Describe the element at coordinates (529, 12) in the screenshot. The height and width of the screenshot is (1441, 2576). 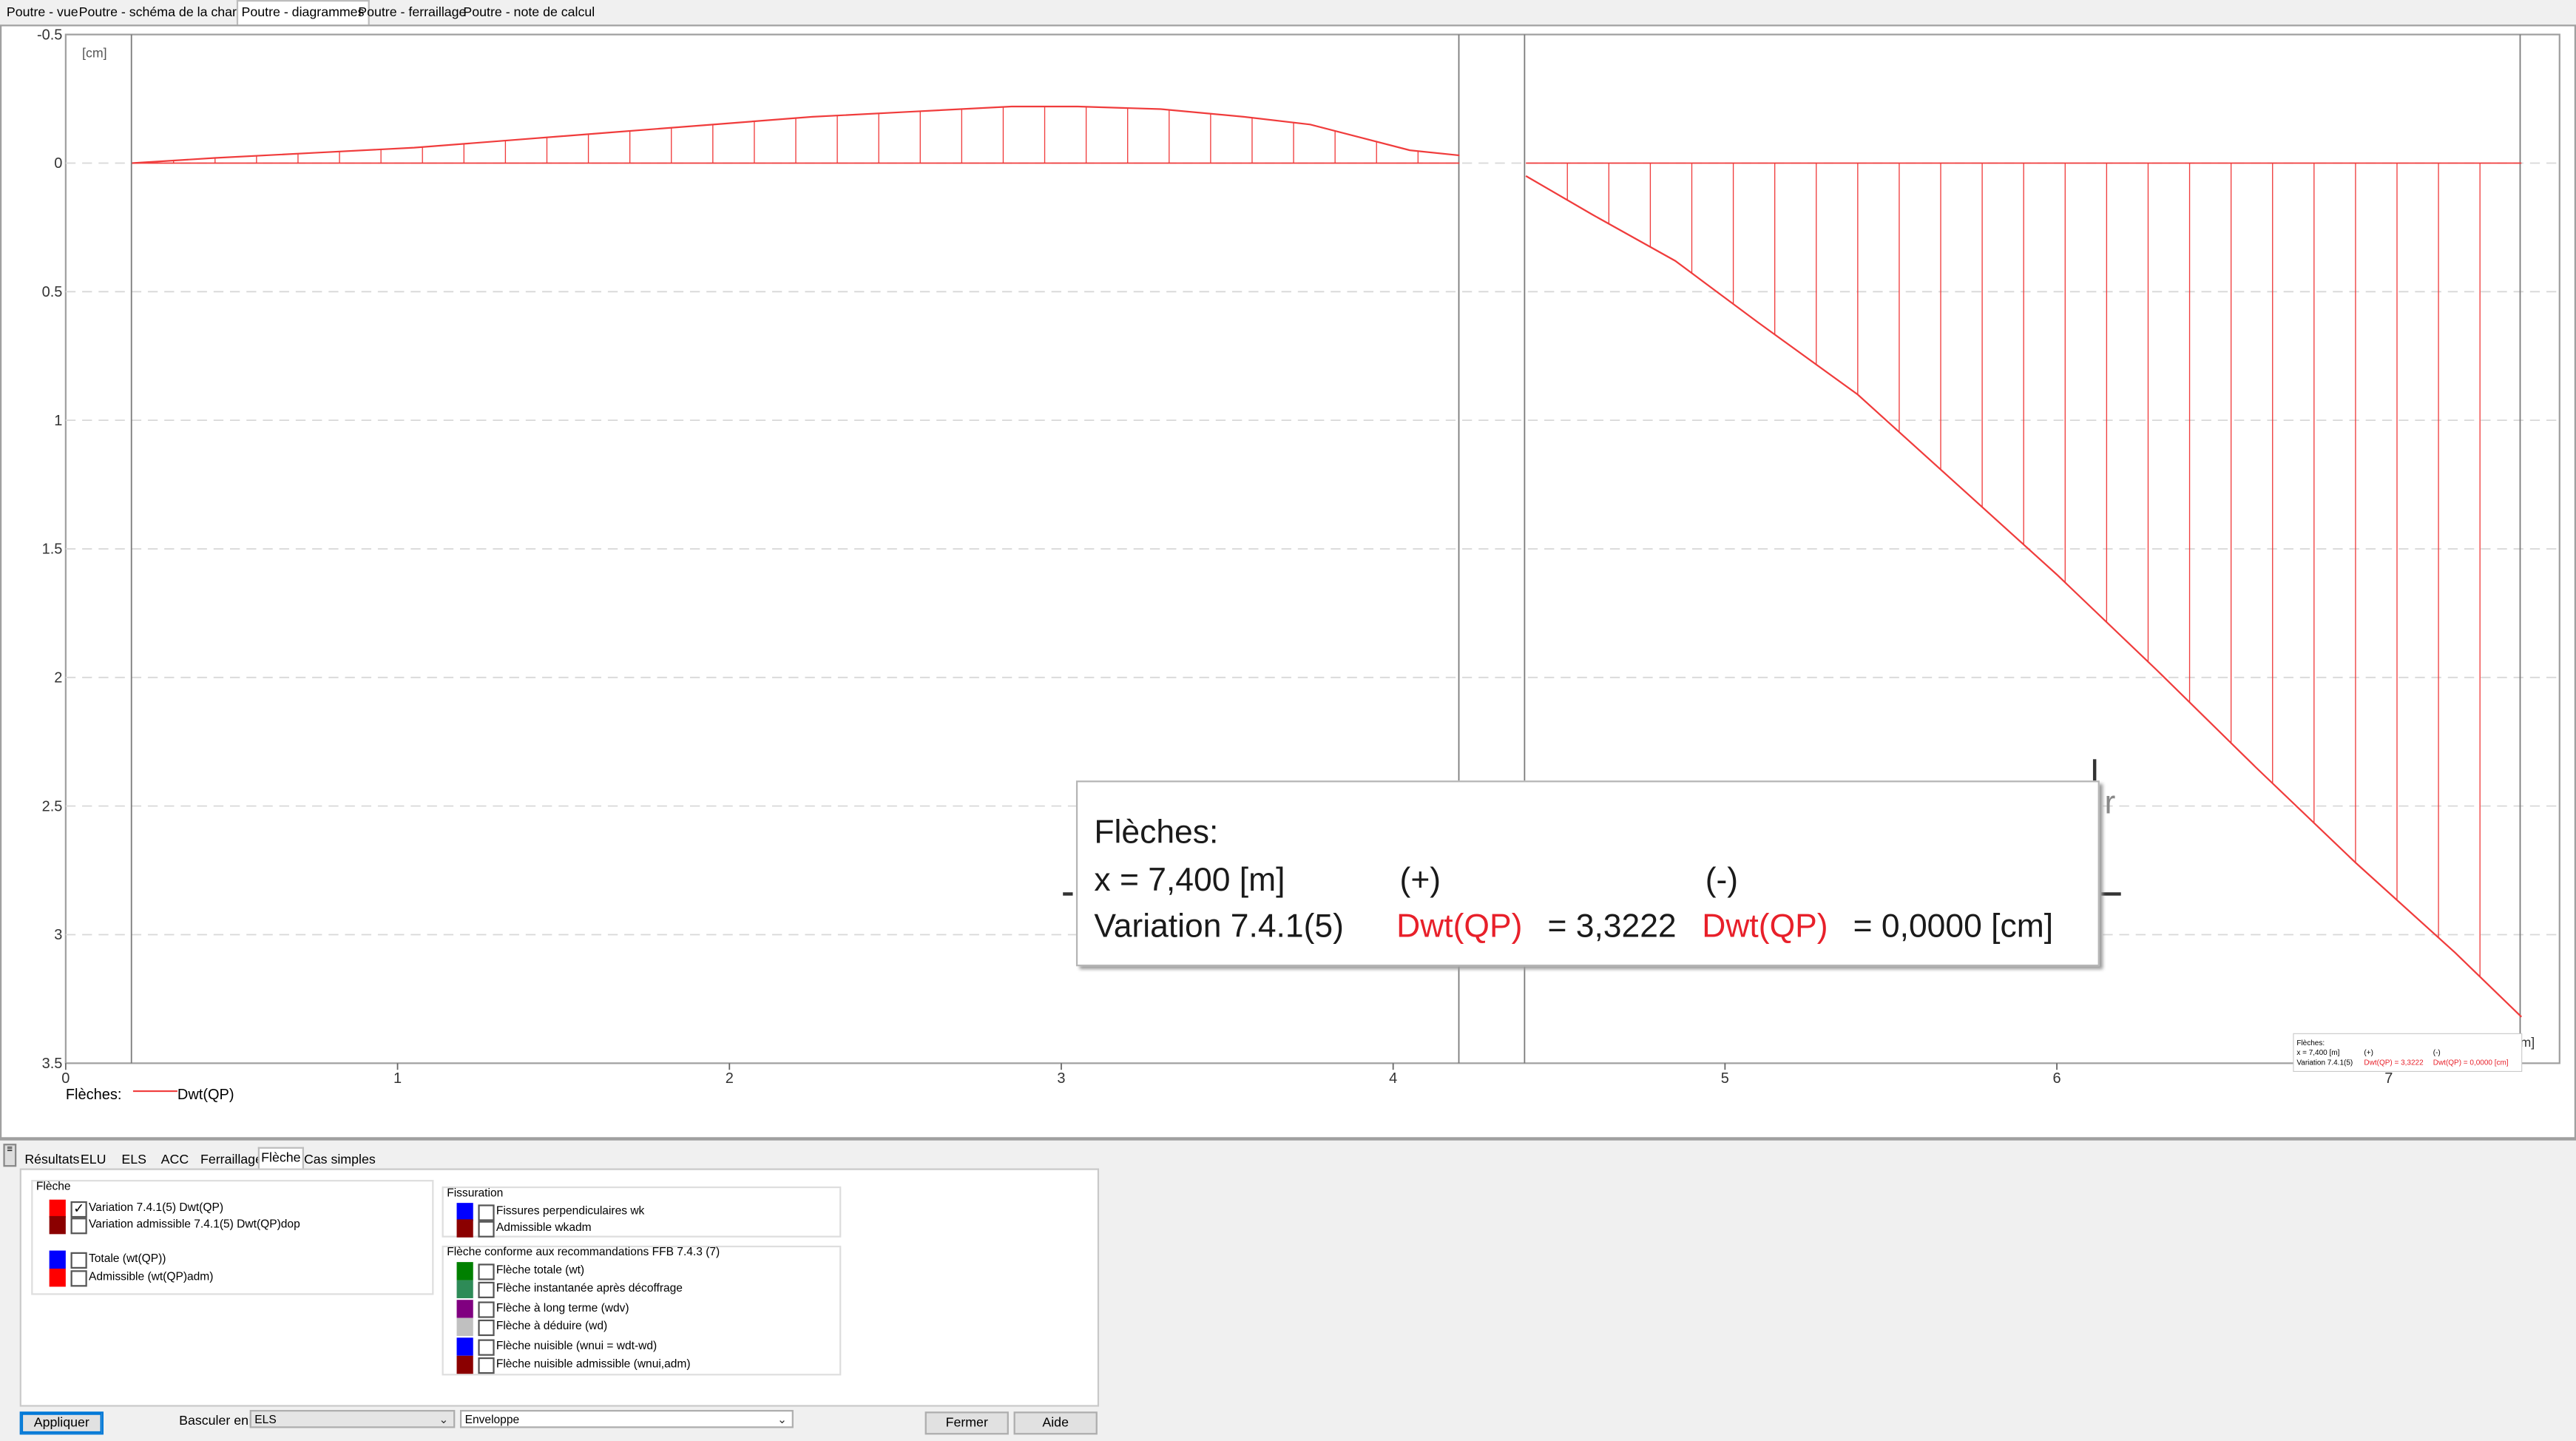
I see `tab-note-calcul: Poutre - note de calcul` at that location.